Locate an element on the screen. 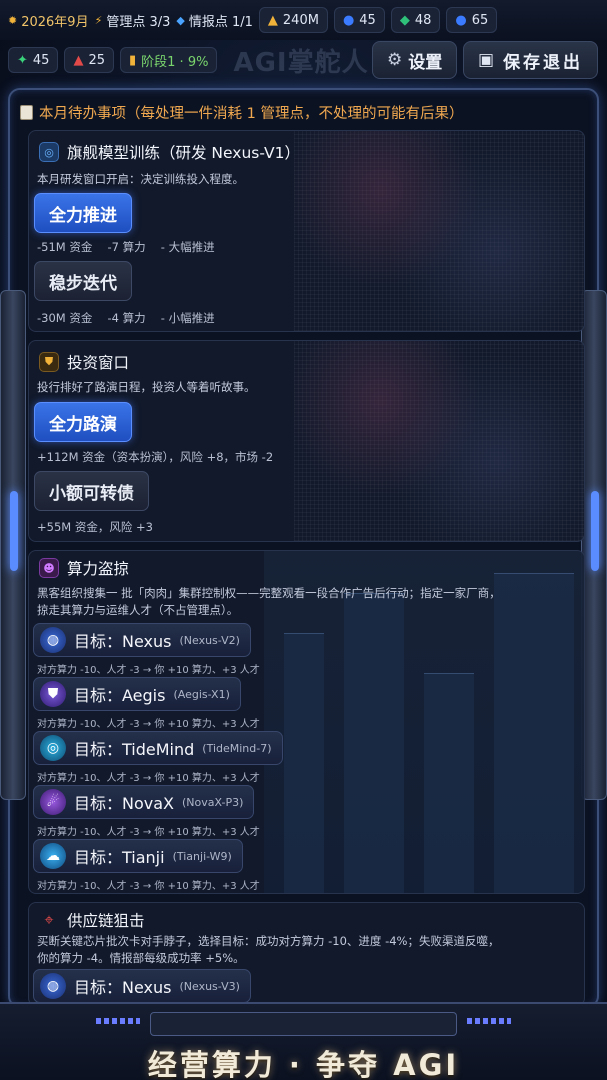  steady-iterate-button: 稳步迭代 is located at coordinates (83, 281).